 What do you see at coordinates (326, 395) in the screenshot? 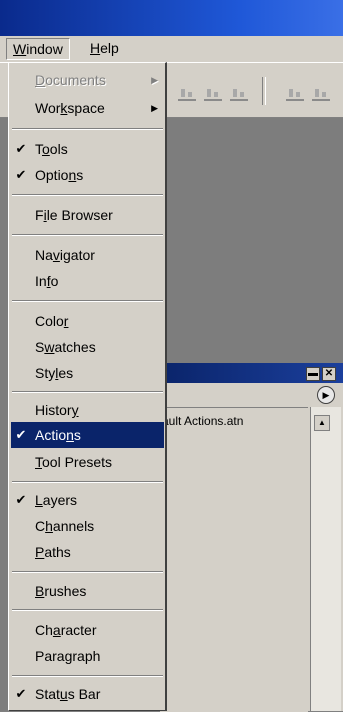
I see `panel-menu-icon: ▶` at bounding box center [326, 395].